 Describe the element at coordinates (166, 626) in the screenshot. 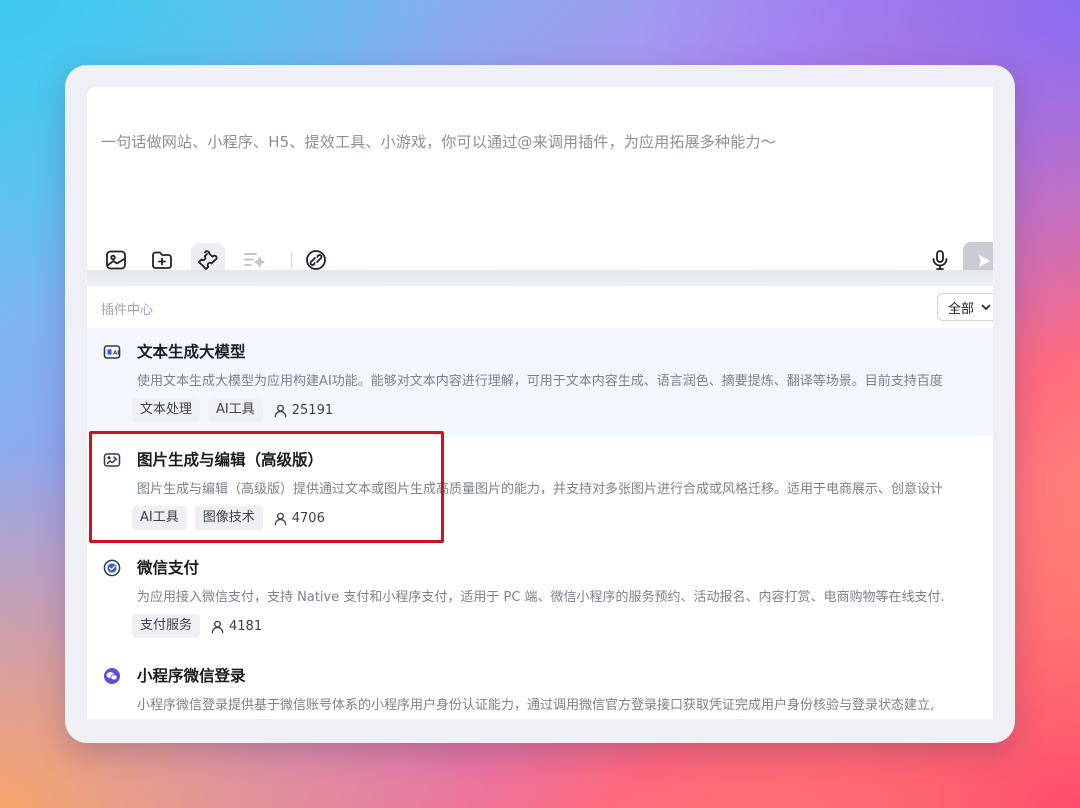

I see `plugin-tag: 支付服务` at that location.